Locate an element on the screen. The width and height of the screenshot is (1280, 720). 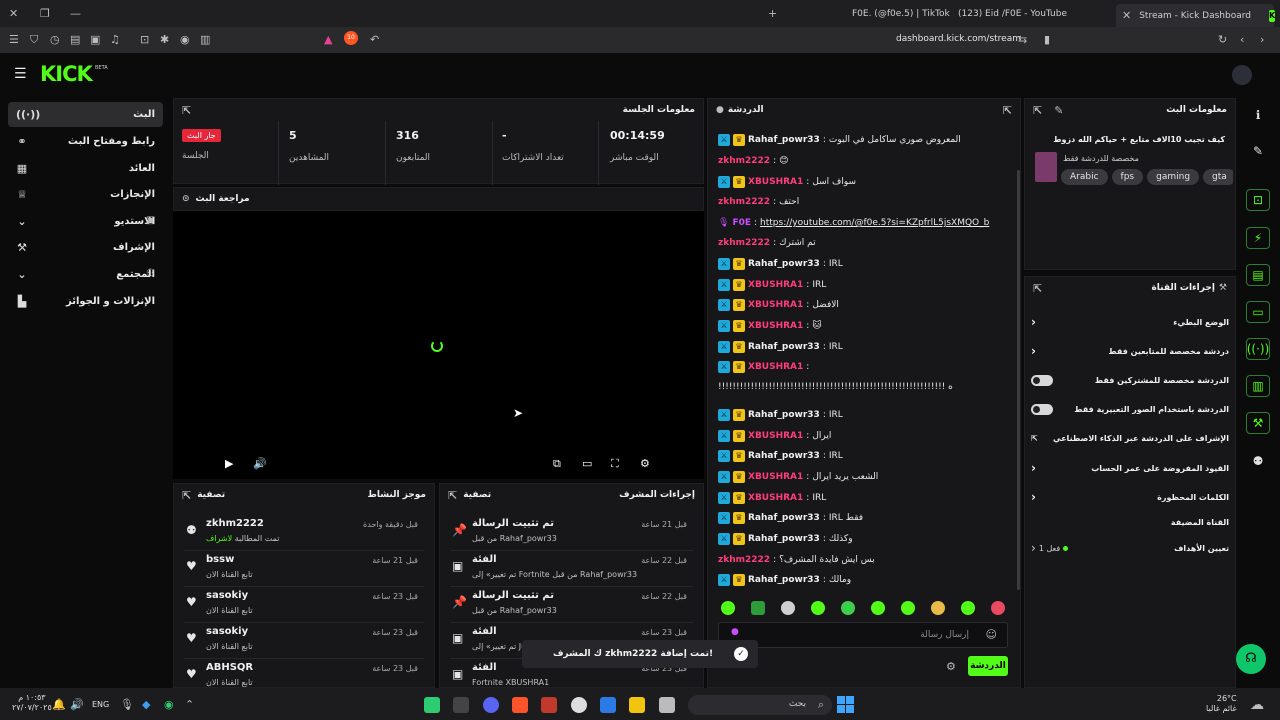
screenshot-icon: ⊡ is located at coordinates (144, 39).